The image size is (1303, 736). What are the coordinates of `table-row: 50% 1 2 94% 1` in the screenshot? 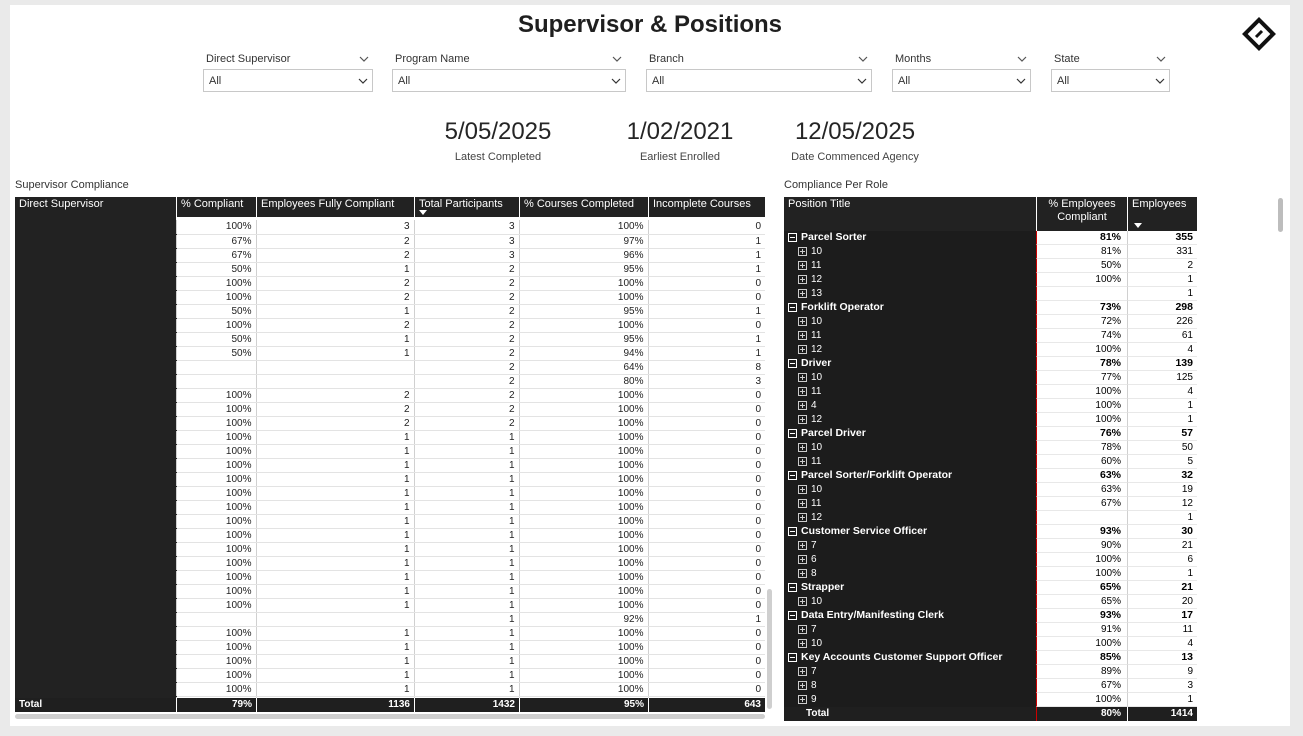 It's located at (390, 353).